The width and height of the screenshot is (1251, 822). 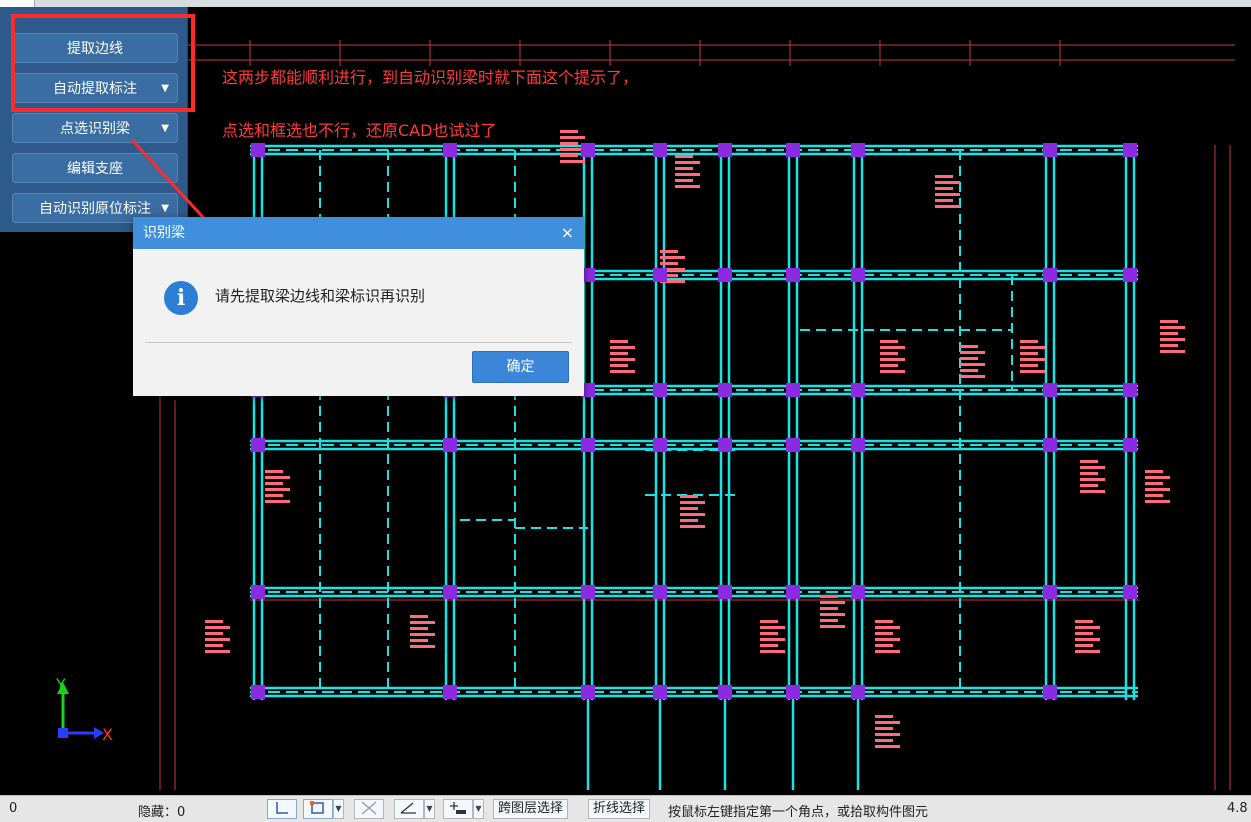 What do you see at coordinates (359, 130) in the screenshot?
I see `annotation-text-line2: 点选和框选也不行，还原CAD也试过了` at bounding box center [359, 130].